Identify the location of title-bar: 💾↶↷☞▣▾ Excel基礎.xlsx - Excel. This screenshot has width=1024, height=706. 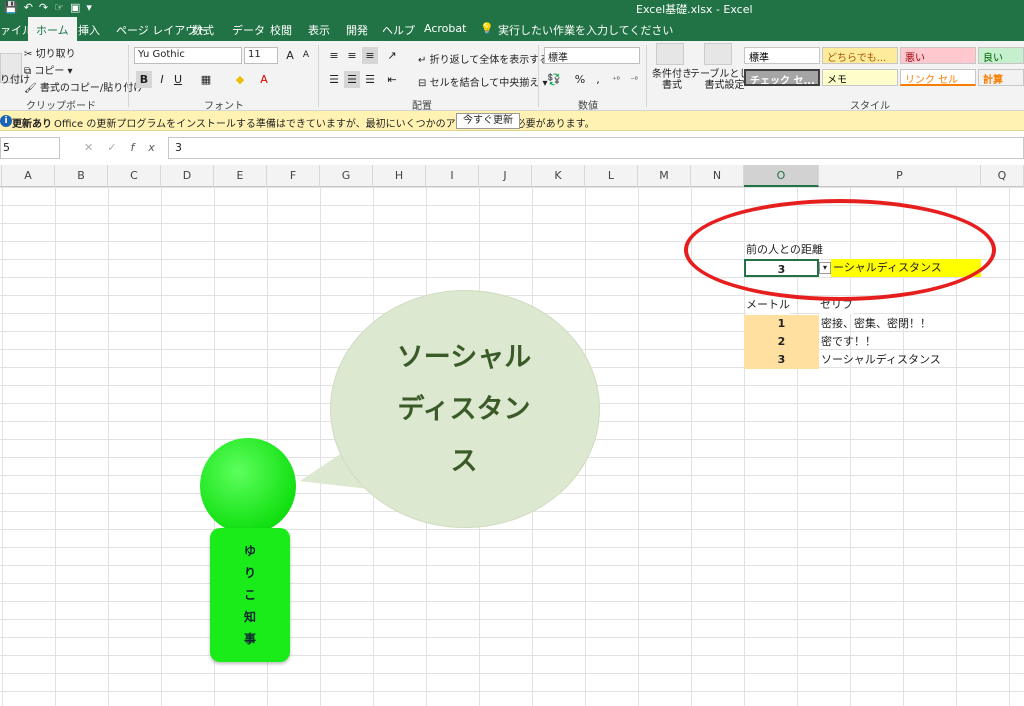
(512, 8).